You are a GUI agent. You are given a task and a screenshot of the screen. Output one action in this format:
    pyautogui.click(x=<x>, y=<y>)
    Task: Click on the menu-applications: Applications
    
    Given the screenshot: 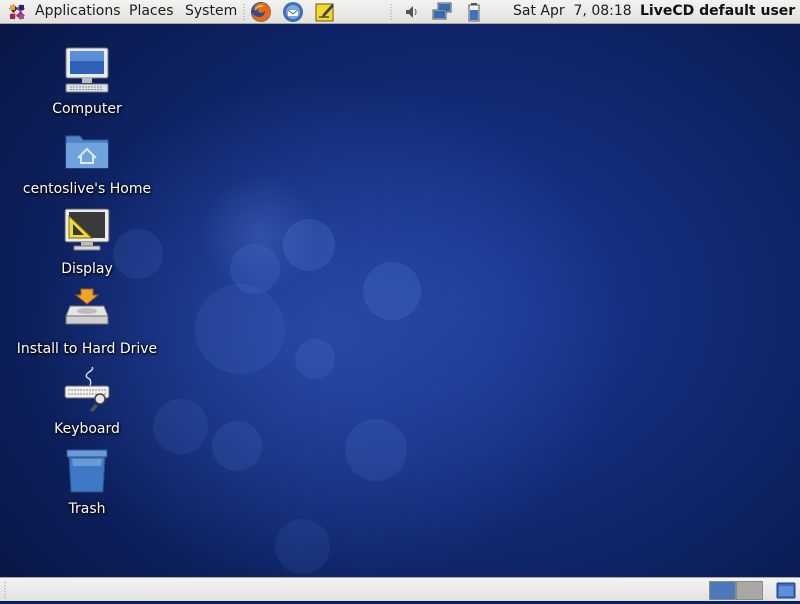 What is the action you would take?
    pyautogui.click(x=78, y=12)
    